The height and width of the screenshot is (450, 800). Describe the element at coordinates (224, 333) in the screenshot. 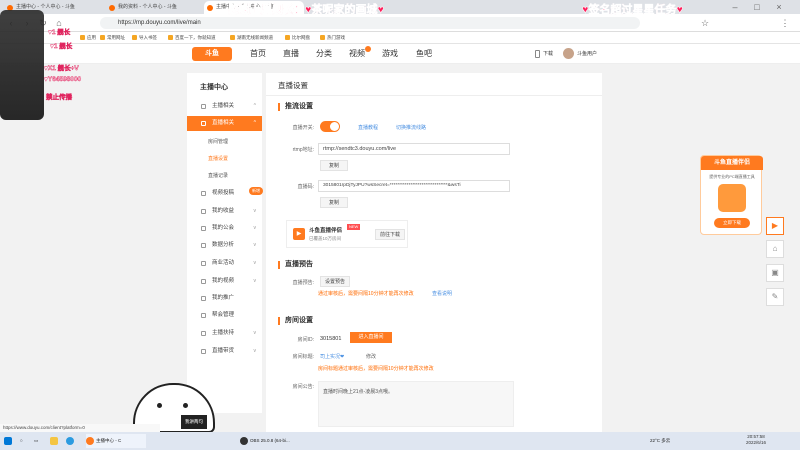

I see `sidebar-item-support: 主播扶持 v` at that location.